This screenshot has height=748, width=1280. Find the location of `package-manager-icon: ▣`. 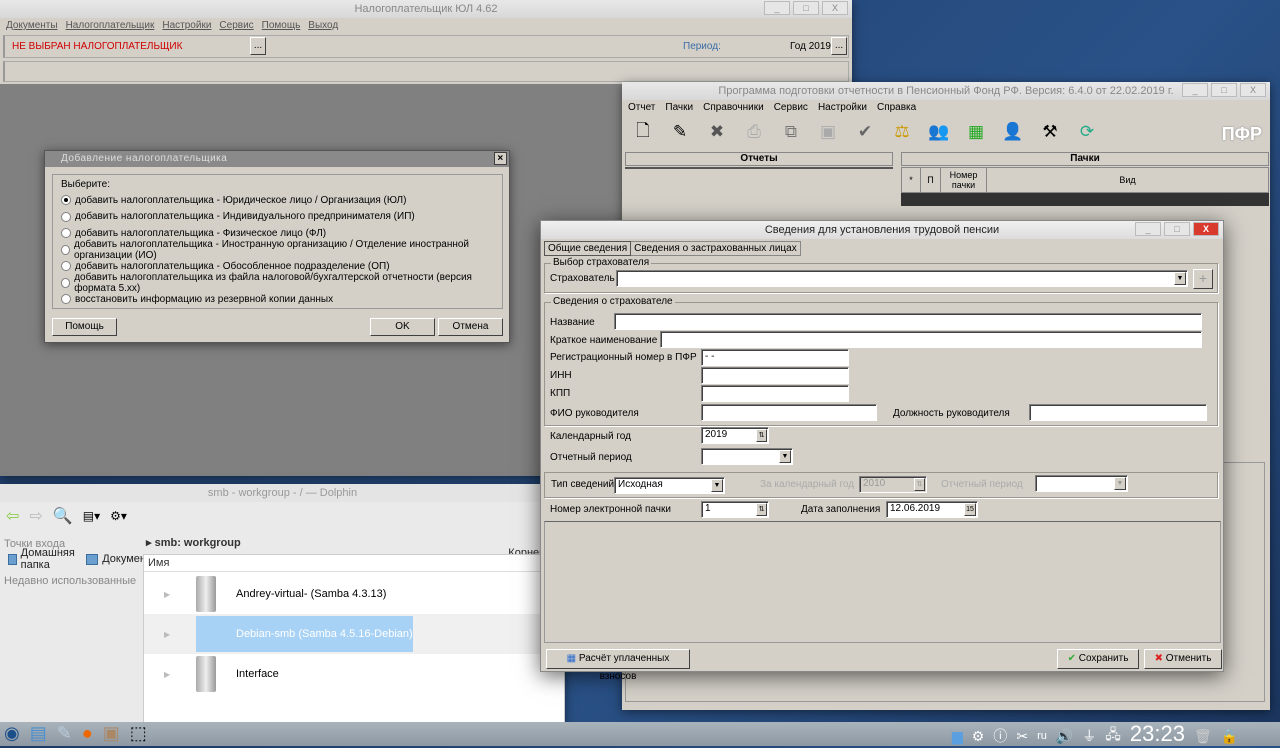

package-manager-icon: ▣ is located at coordinates (111, 733).